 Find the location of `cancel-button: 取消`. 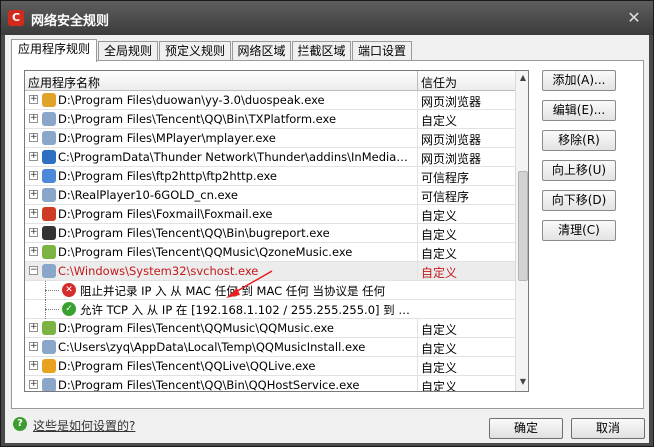

cancel-button: 取消 is located at coordinates (608, 428).